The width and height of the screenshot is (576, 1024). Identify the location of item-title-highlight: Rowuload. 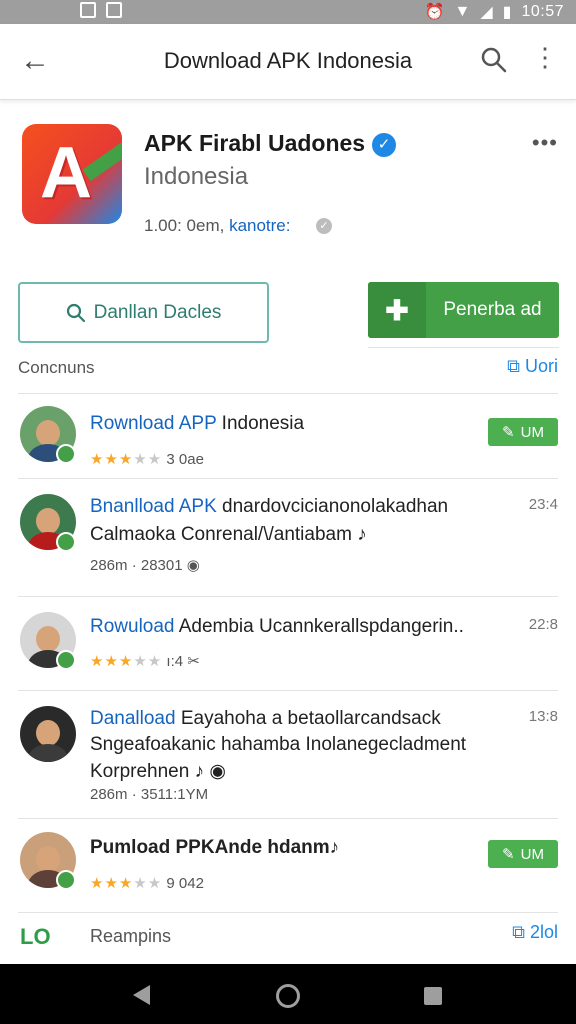
(132, 626).